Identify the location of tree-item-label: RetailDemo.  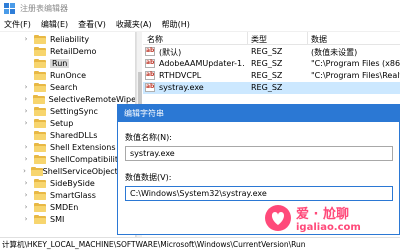
(73, 51).